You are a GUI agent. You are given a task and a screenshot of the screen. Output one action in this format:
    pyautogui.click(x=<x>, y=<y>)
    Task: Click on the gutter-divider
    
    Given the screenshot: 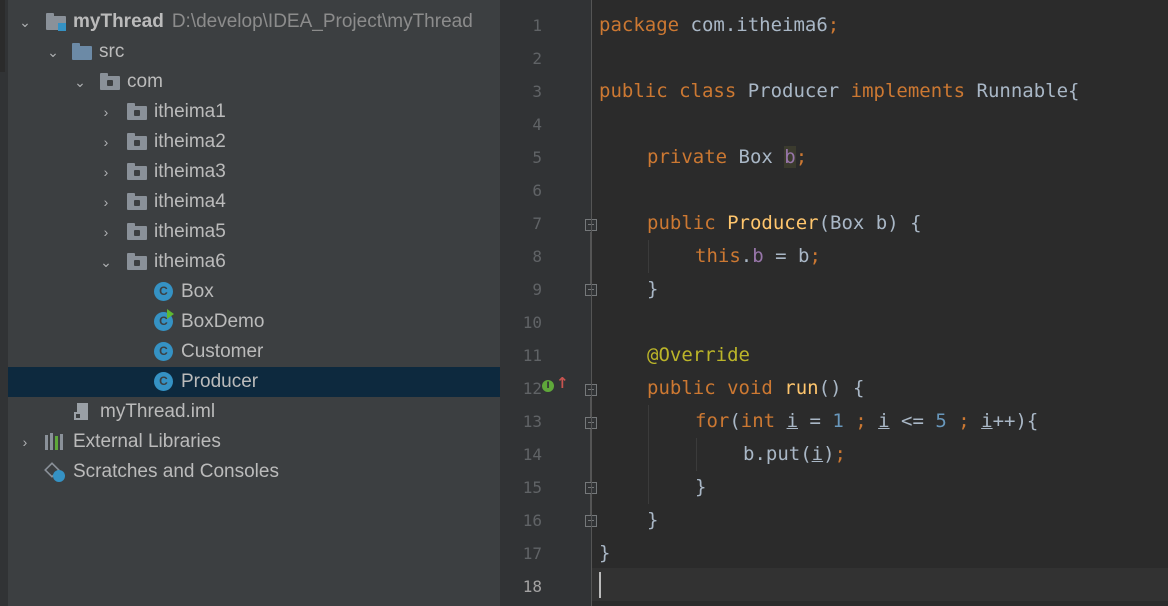 What is the action you would take?
    pyautogui.click(x=591, y=303)
    